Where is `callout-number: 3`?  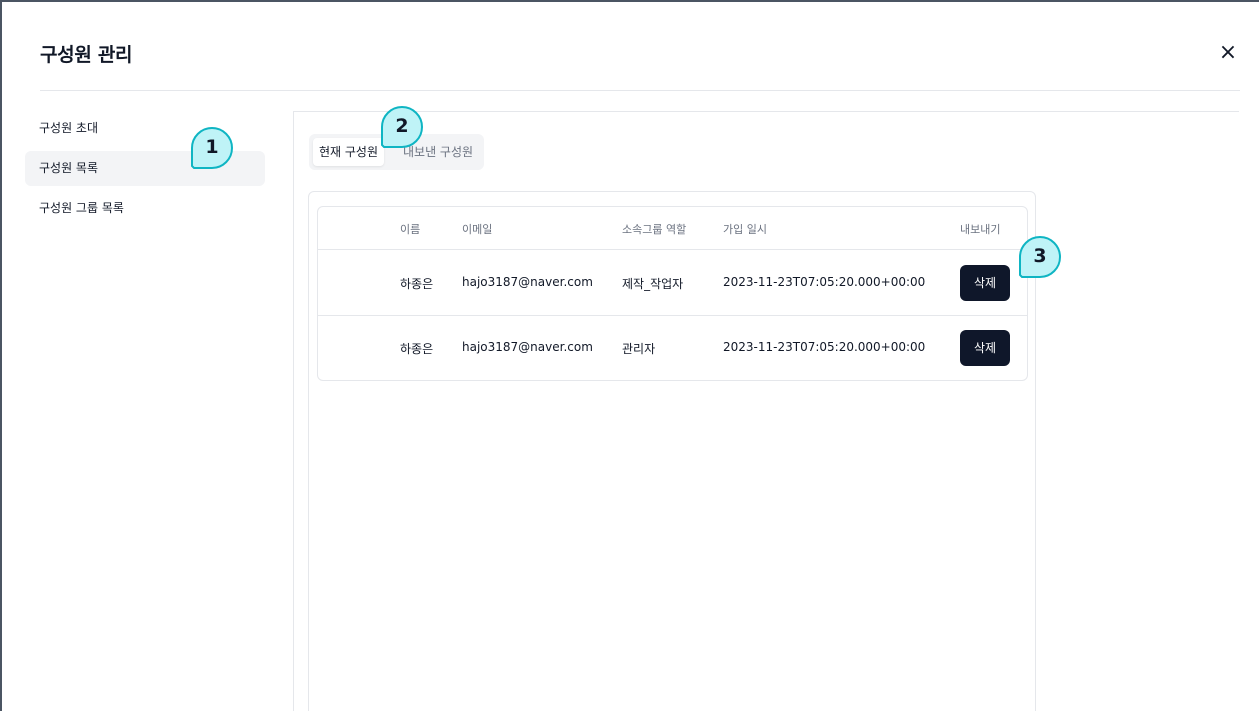
callout-number: 3 is located at coordinates (1040, 256).